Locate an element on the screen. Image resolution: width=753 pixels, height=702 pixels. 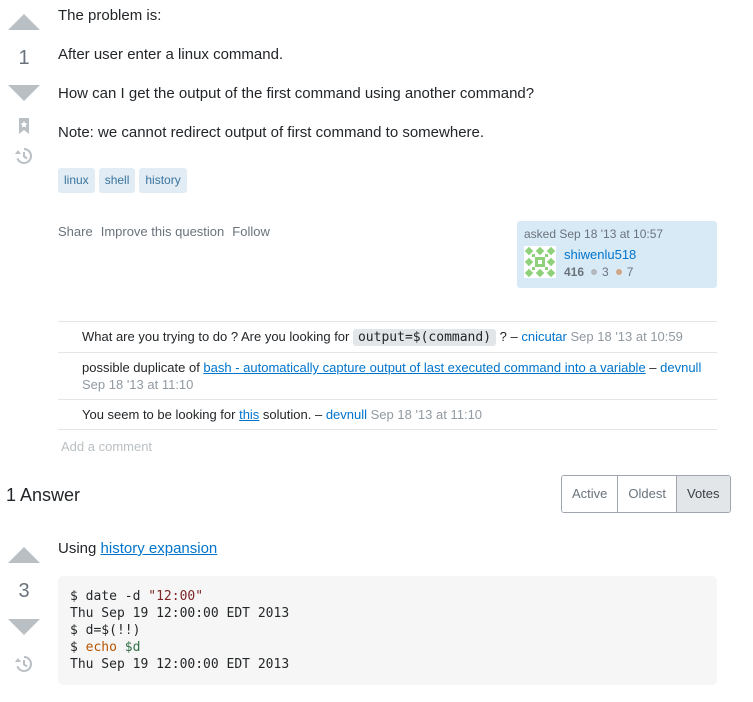
code-line: $ date -d "12:00" is located at coordinates (387, 596).